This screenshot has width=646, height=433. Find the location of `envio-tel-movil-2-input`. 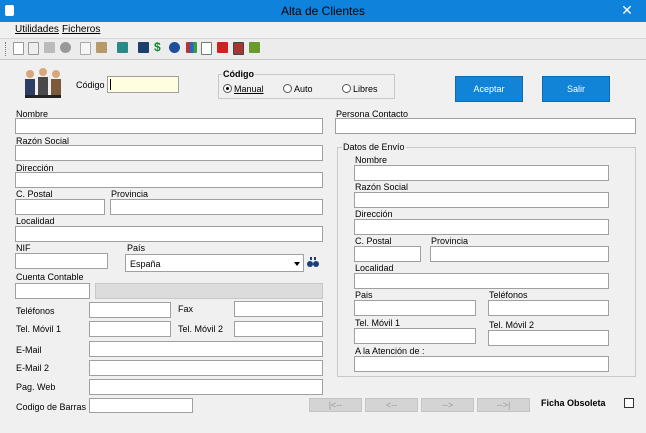

envio-tel-movil-2-input is located at coordinates (548, 338).